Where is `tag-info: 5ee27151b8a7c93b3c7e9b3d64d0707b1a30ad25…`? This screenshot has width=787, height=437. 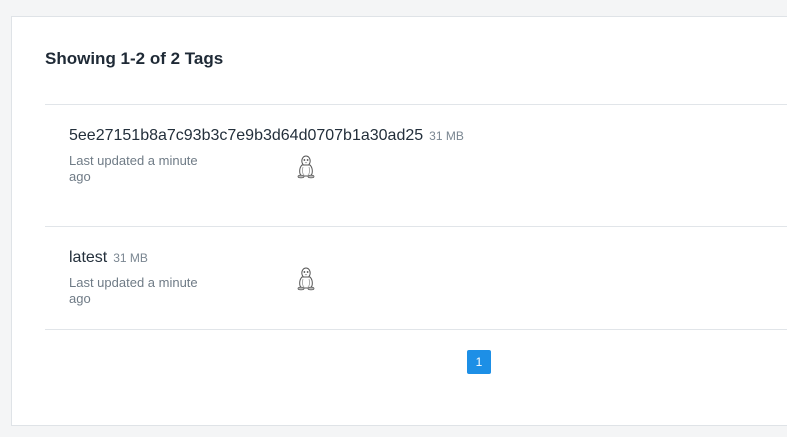
tag-info: 5ee27151b8a7c93b3c7e9b3d64d0707b1a30ad25… is located at coordinates (269, 155).